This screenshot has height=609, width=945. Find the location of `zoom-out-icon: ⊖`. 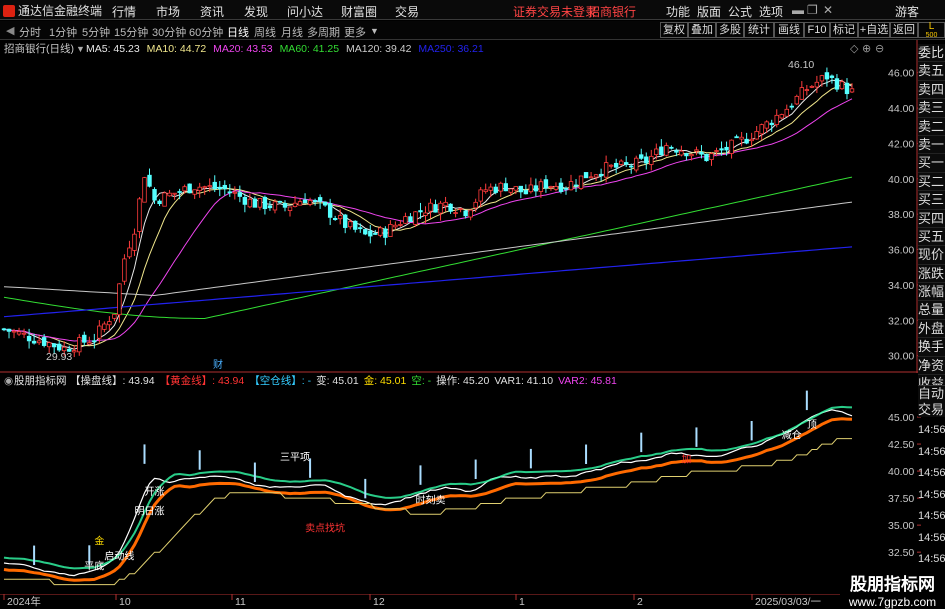

zoom-out-icon: ⊖ is located at coordinates (879, 49).